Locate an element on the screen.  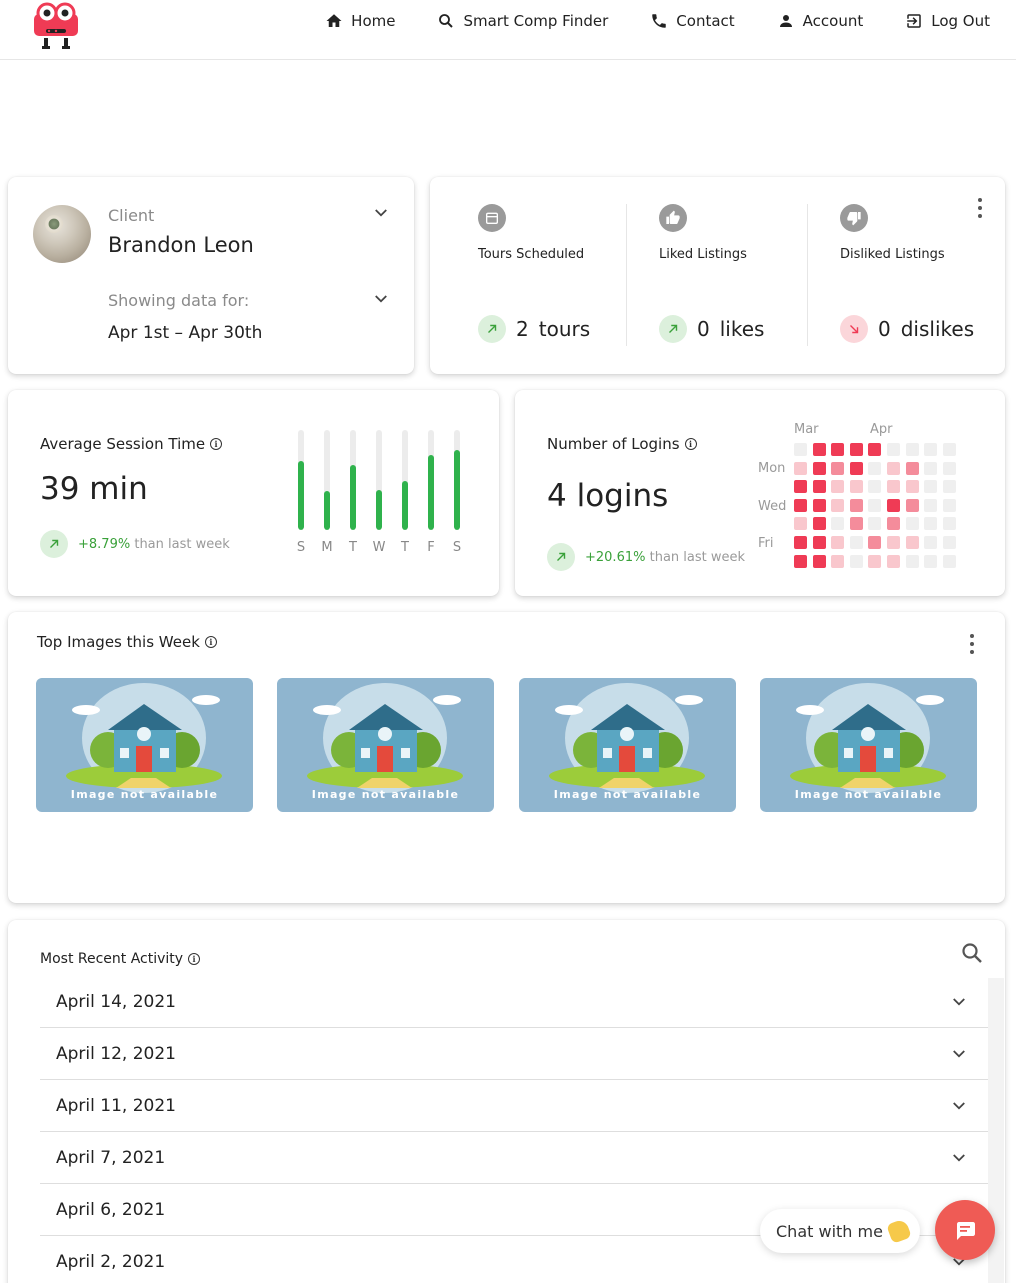
activity-row: April 11, 2021 is located at coordinates (514, 1106).